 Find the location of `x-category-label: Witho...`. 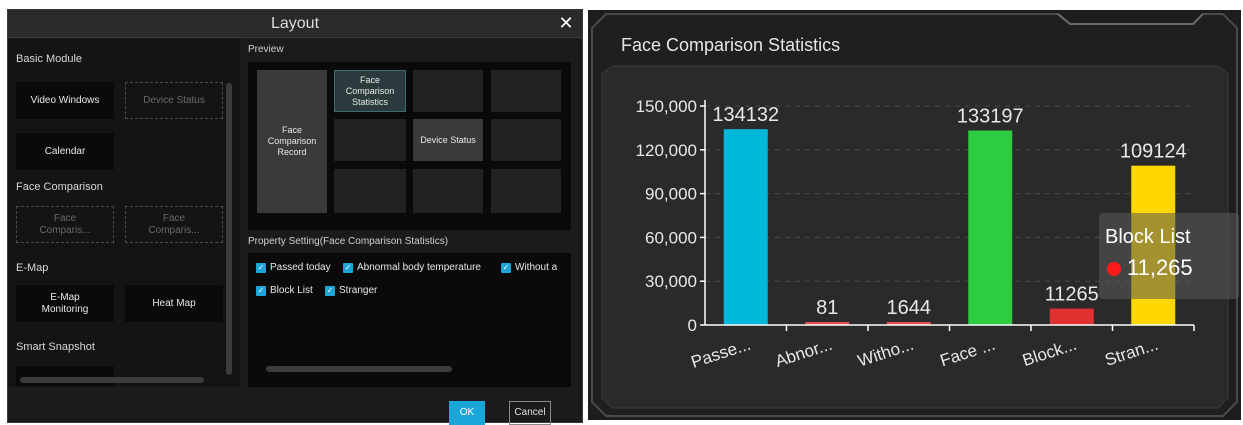

x-category-label: Witho... is located at coordinates (885, 353).